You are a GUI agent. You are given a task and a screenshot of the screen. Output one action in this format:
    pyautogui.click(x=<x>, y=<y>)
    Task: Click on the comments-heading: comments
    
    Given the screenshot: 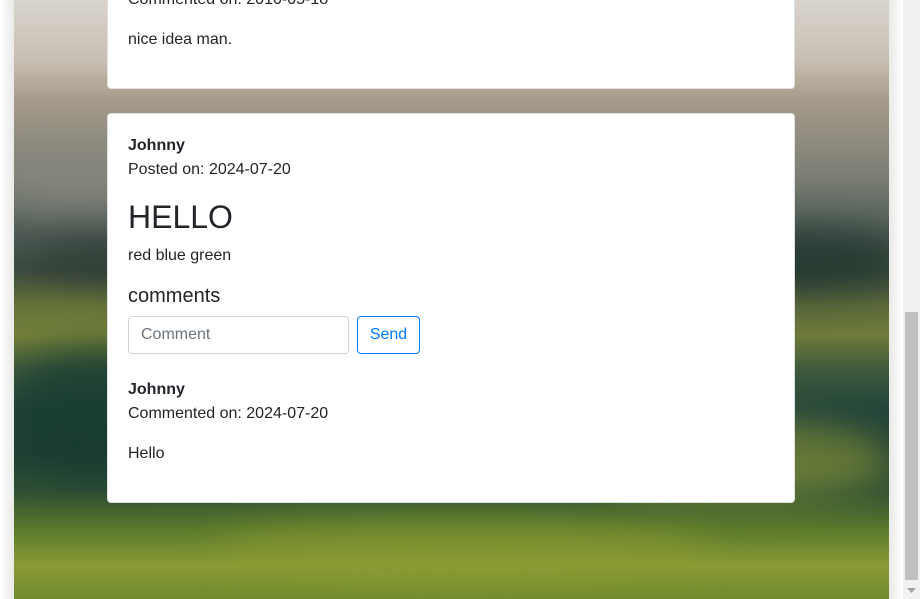 What is the action you would take?
    pyautogui.click(x=174, y=296)
    